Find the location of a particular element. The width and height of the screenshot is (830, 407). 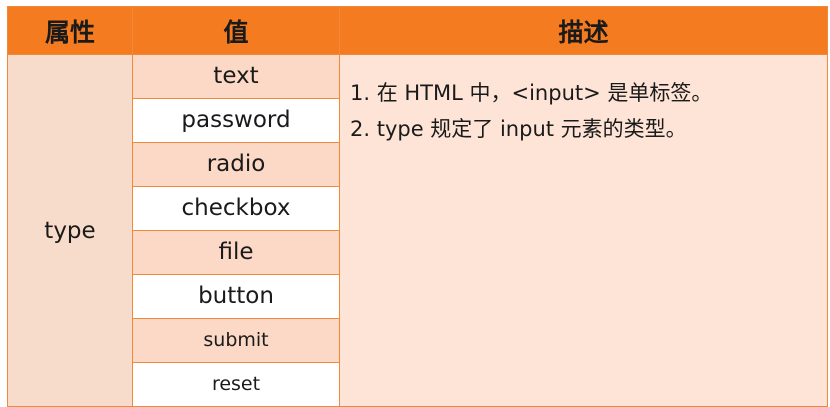

header-attribute: 属性 is located at coordinates (70, 30).